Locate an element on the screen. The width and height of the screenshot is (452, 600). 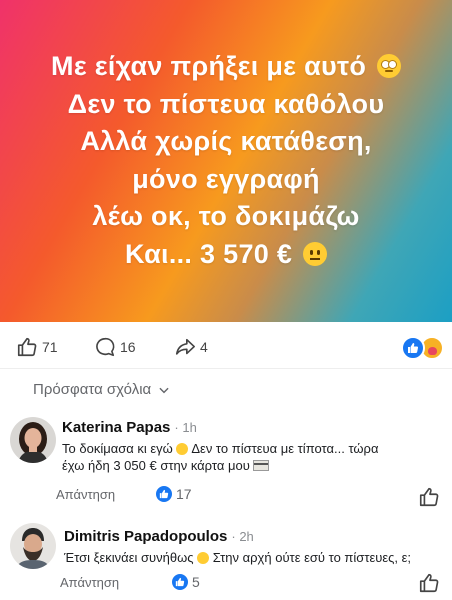
commenter-name: Katerina Papas · 1h is located at coordinates (129, 427).